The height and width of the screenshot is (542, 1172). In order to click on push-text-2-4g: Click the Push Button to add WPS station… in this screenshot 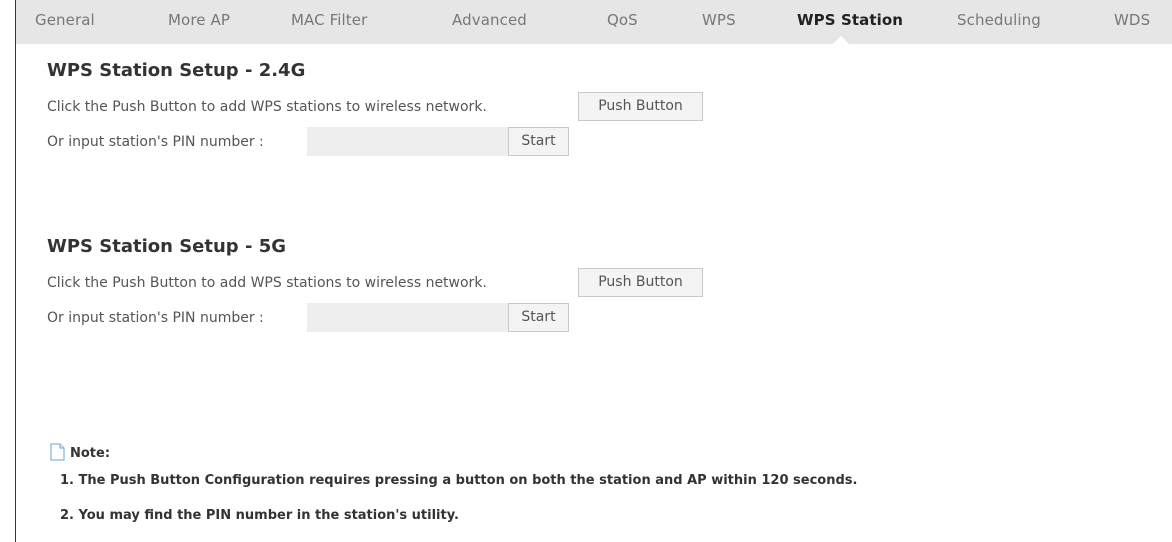, I will do `click(267, 107)`.